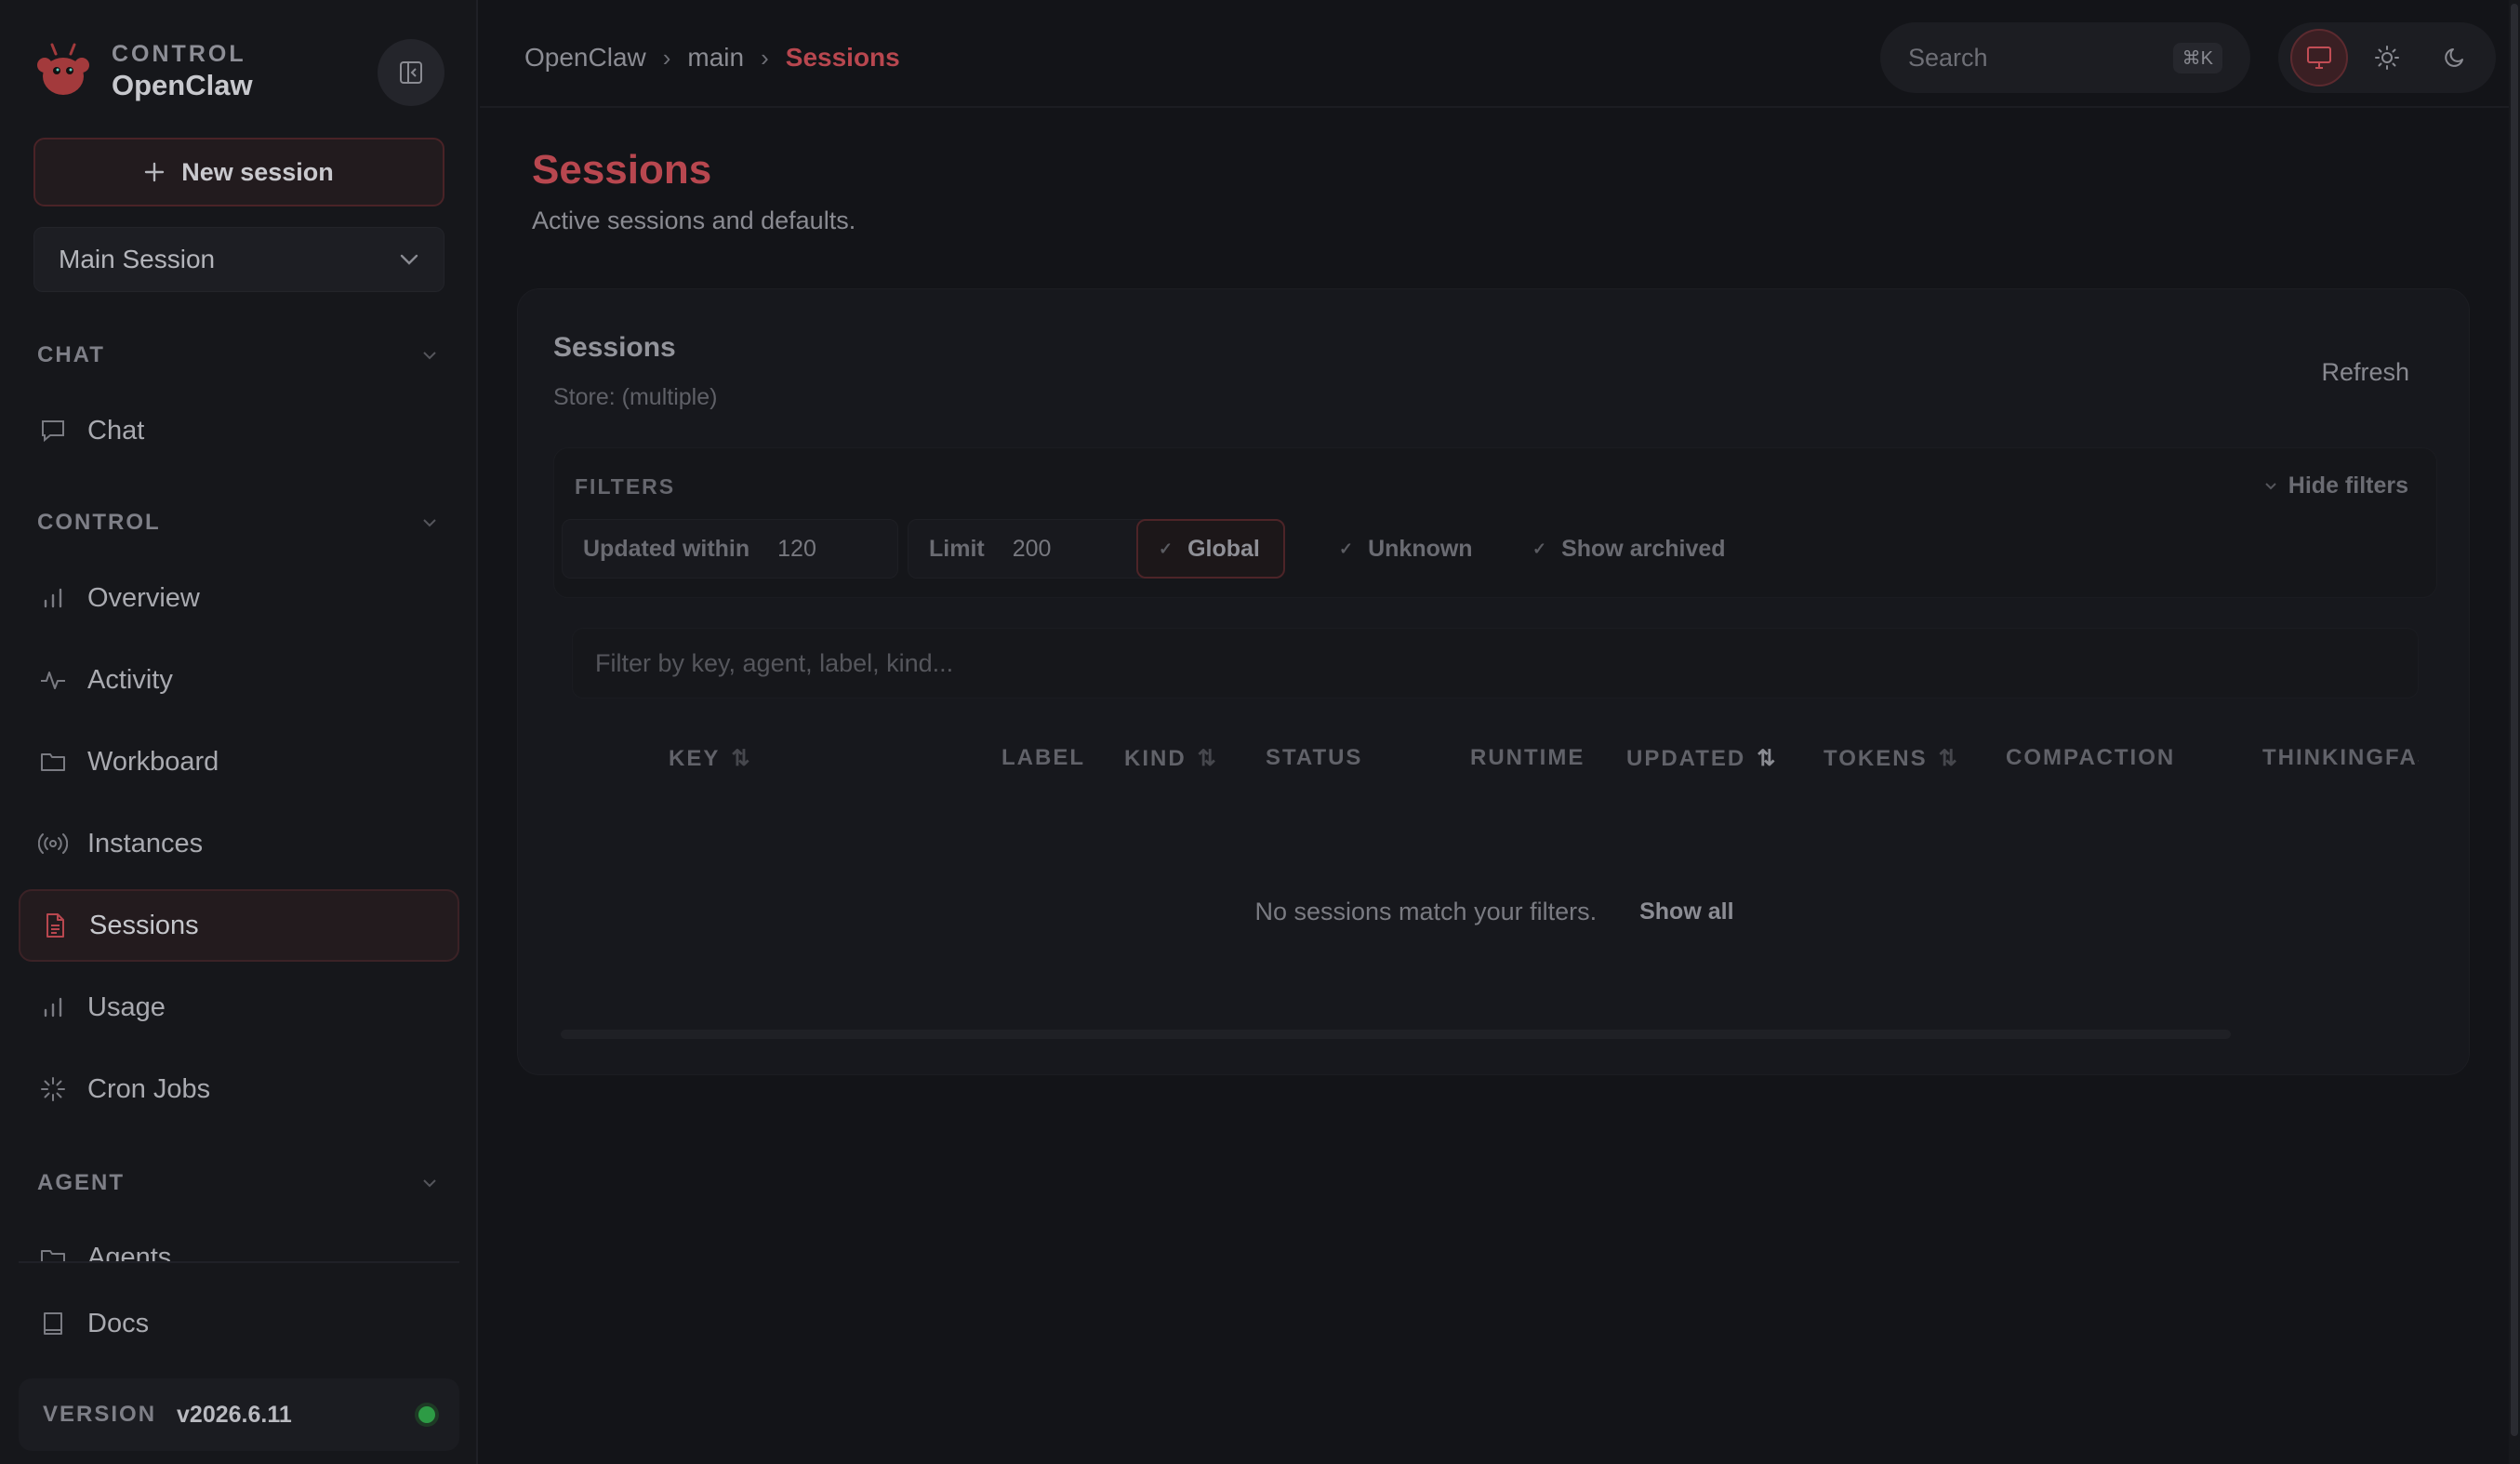 The height and width of the screenshot is (1464, 2520). Describe the element at coordinates (585, 58) in the screenshot. I see `breadcrumb-item-openclaw: OpenClaw` at that location.